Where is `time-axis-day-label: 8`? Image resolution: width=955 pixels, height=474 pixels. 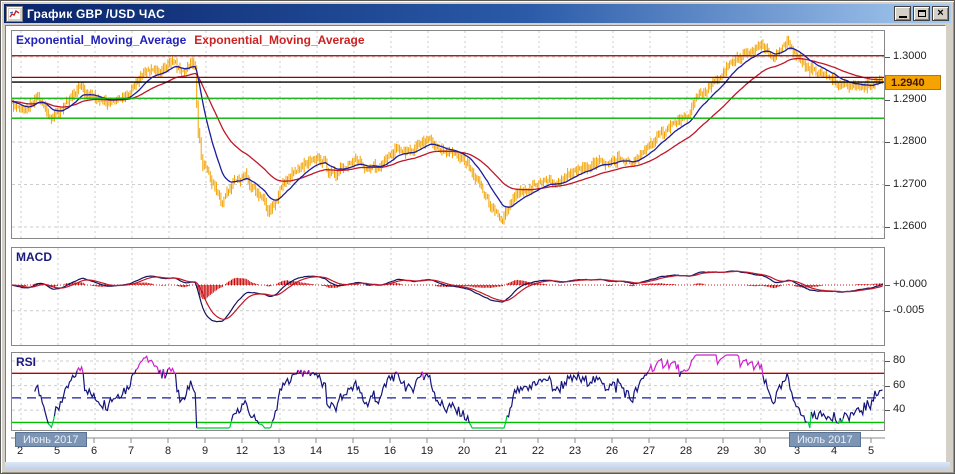 time-axis-day-label: 8 is located at coordinates (168, 451).